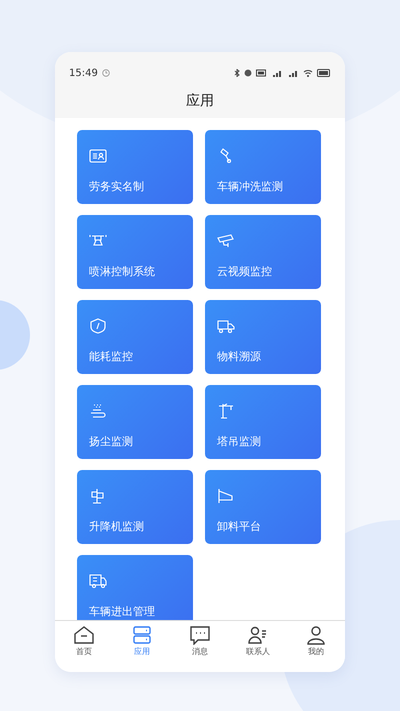 Image resolution: width=400 pixels, height=711 pixels. I want to click on platform-icon, so click(226, 496).